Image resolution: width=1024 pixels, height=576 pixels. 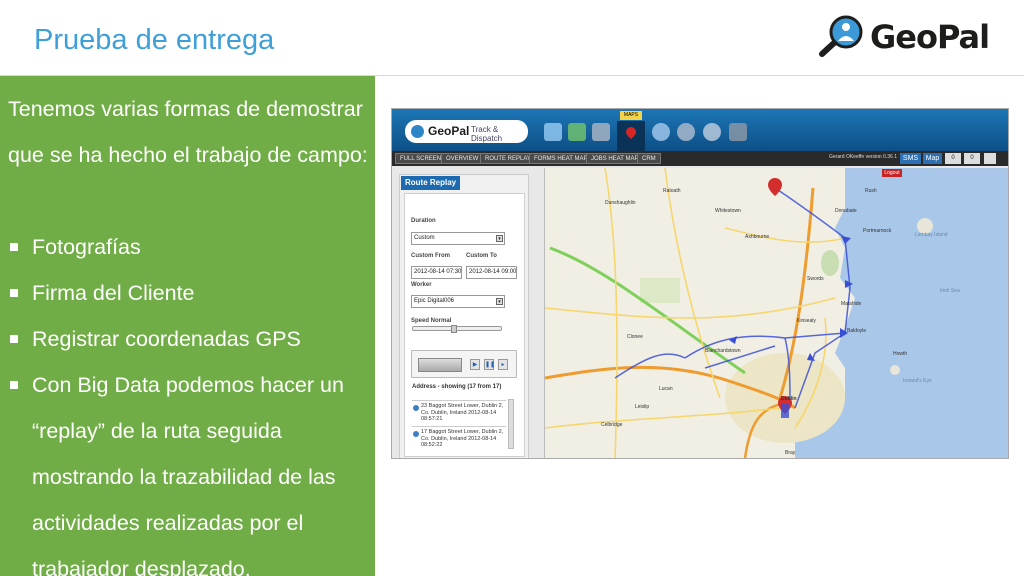 What do you see at coordinates (723, 351) in the screenshot?
I see `map-place-label: Blanchardstown` at bounding box center [723, 351].